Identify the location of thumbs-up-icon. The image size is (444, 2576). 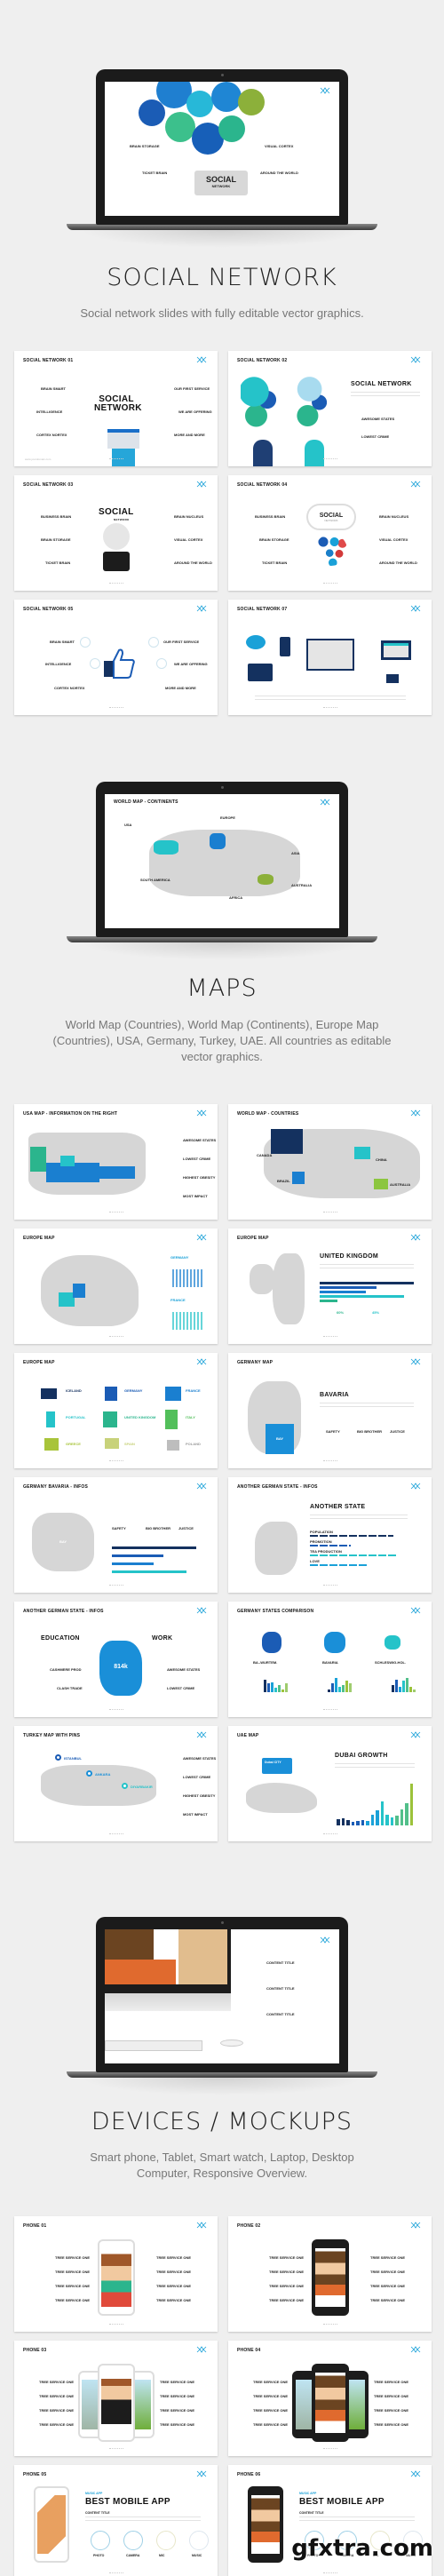
(119, 663).